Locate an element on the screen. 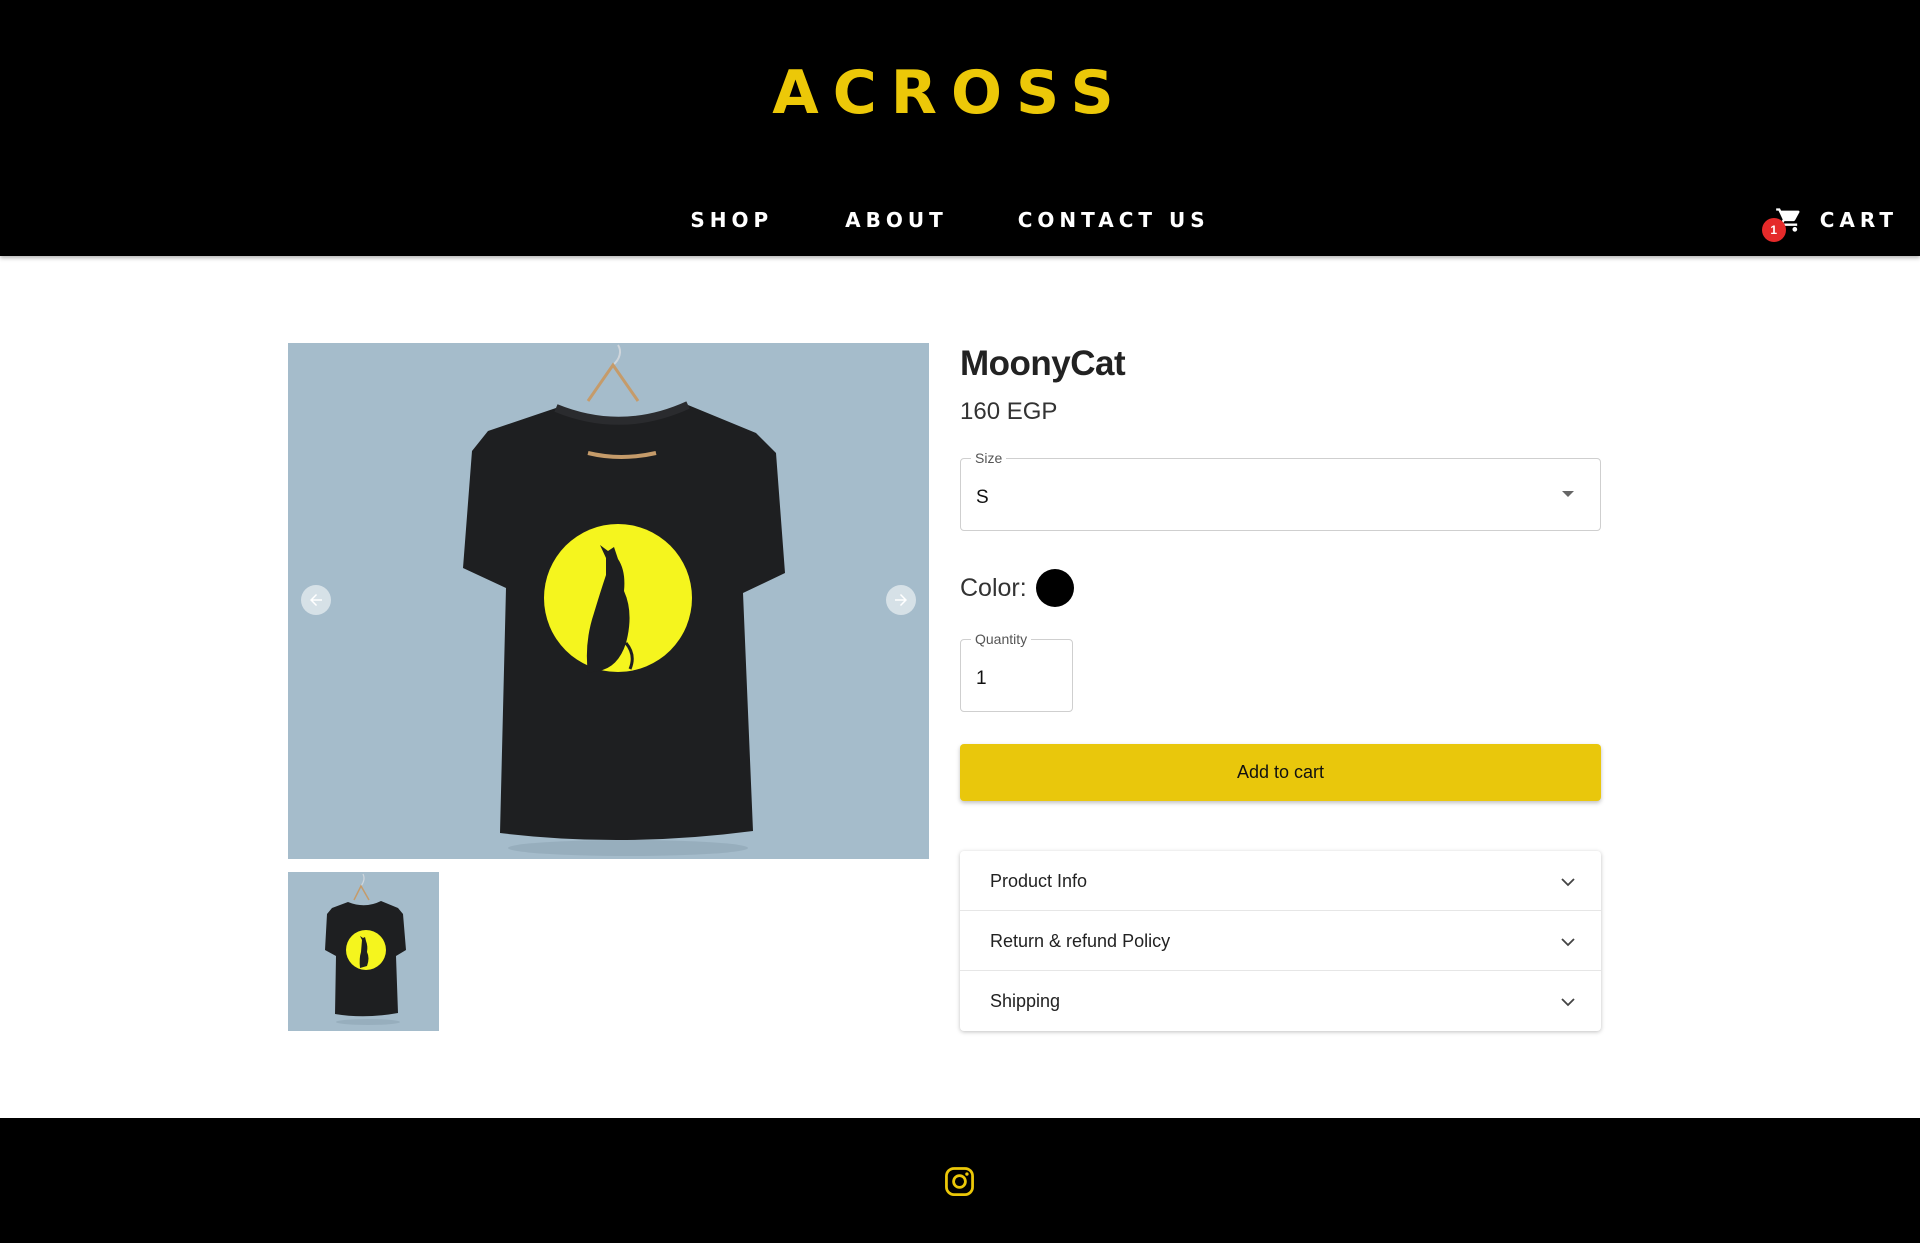 Image resolution: width=1920 pixels, height=1243 pixels. cart-label: CART is located at coordinates (1858, 220).